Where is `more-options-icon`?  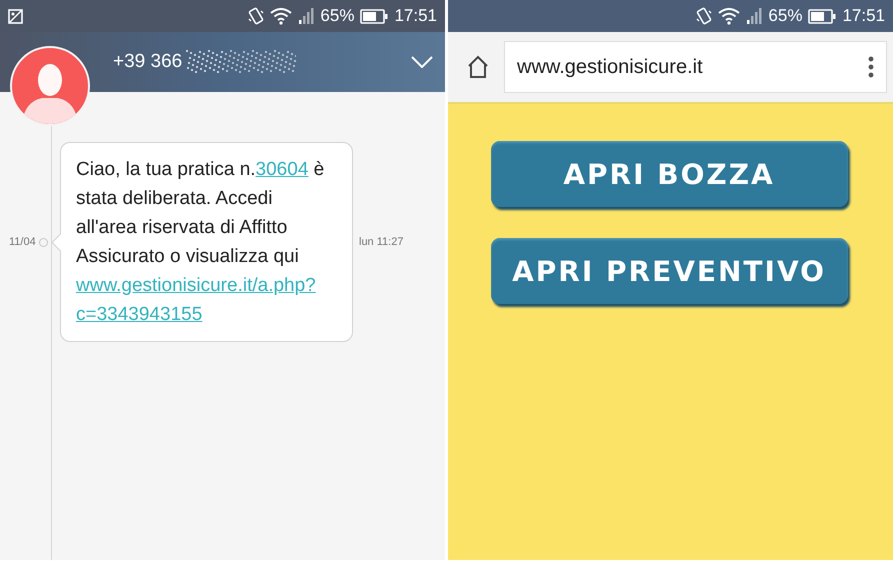 more-options-icon is located at coordinates (871, 67).